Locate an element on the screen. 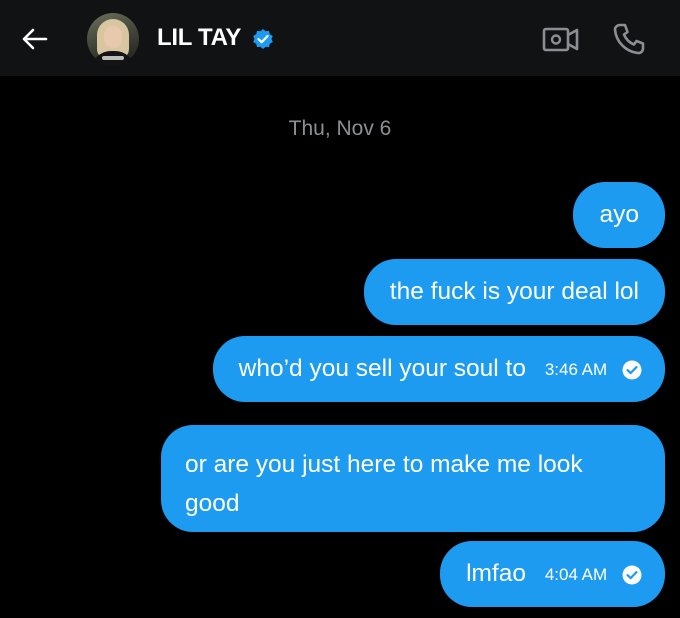 This screenshot has height=618, width=680. message-text: lmfao is located at coordinates (496, 573).